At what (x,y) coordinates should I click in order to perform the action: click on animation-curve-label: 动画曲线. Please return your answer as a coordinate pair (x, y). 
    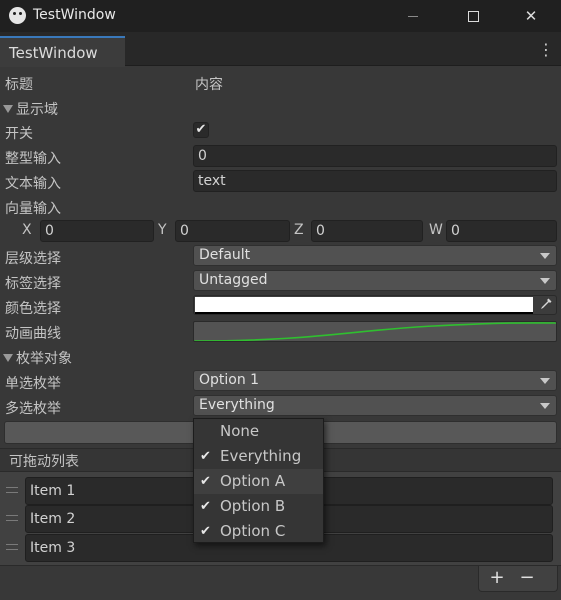
    Looking at the image, I should click on (33, 334).